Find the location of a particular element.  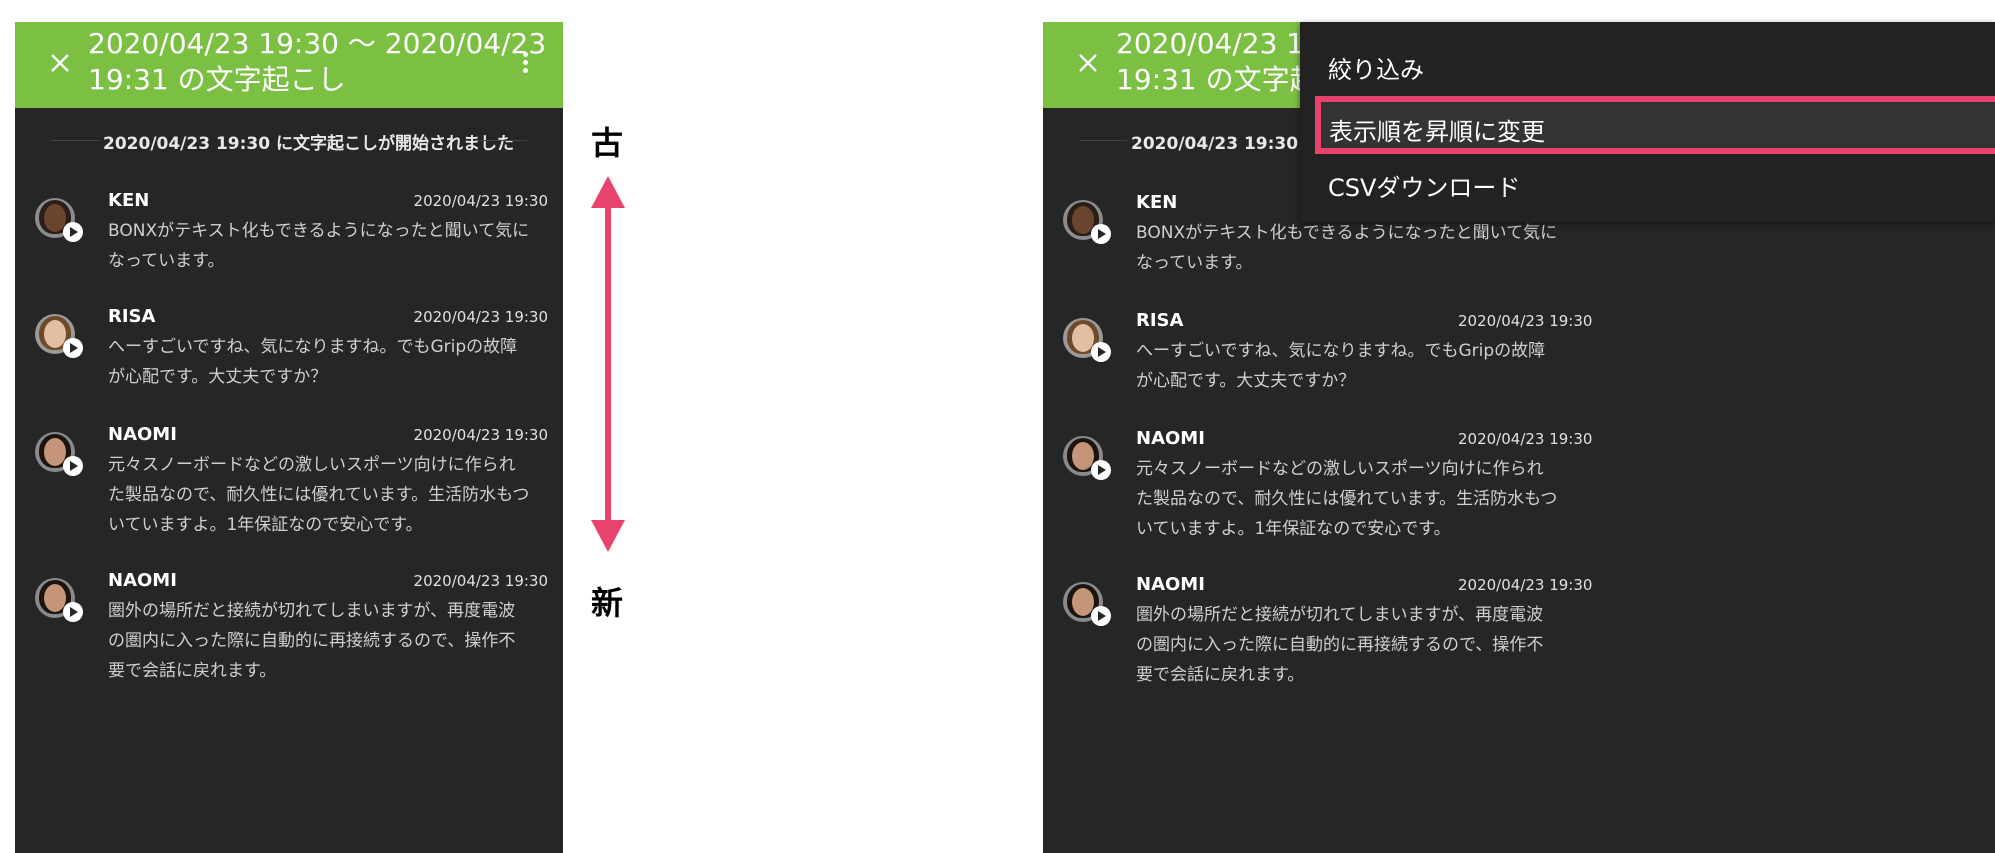

overflow-menu: 絞り込み 表示順を昇順に変更 CSVダウンロード is located at coordinates (1647, 122).